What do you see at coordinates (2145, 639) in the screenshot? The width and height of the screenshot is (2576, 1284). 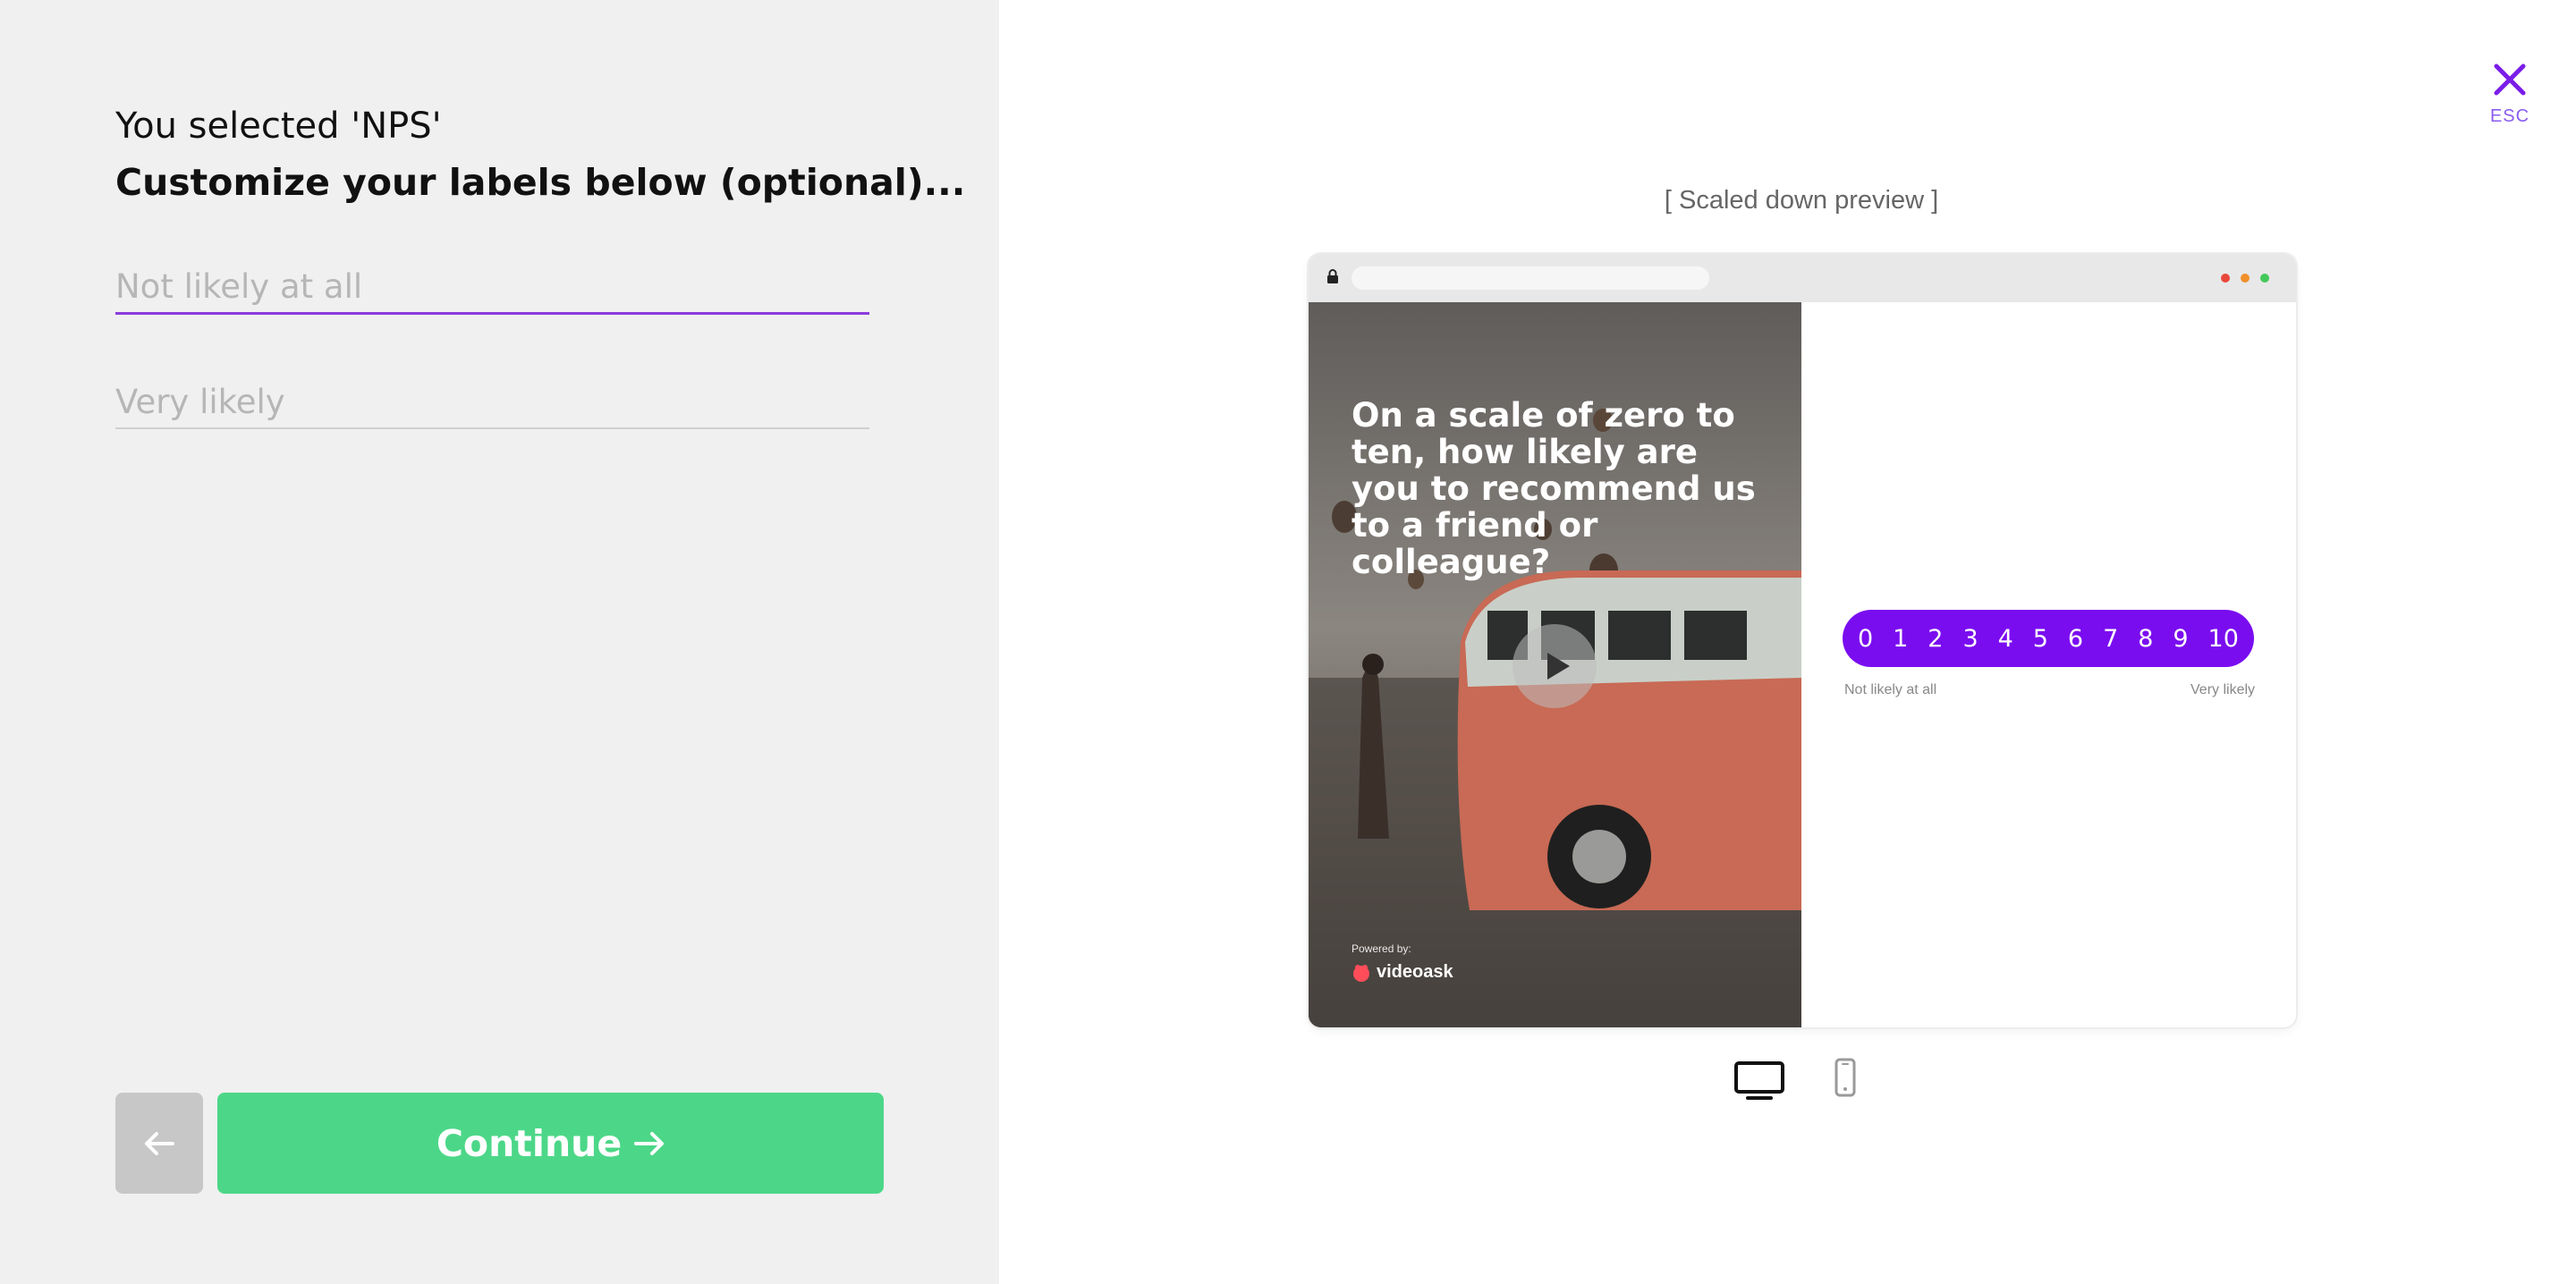 I see `scale-option-8: 8` at bounding box center [2145, 639].